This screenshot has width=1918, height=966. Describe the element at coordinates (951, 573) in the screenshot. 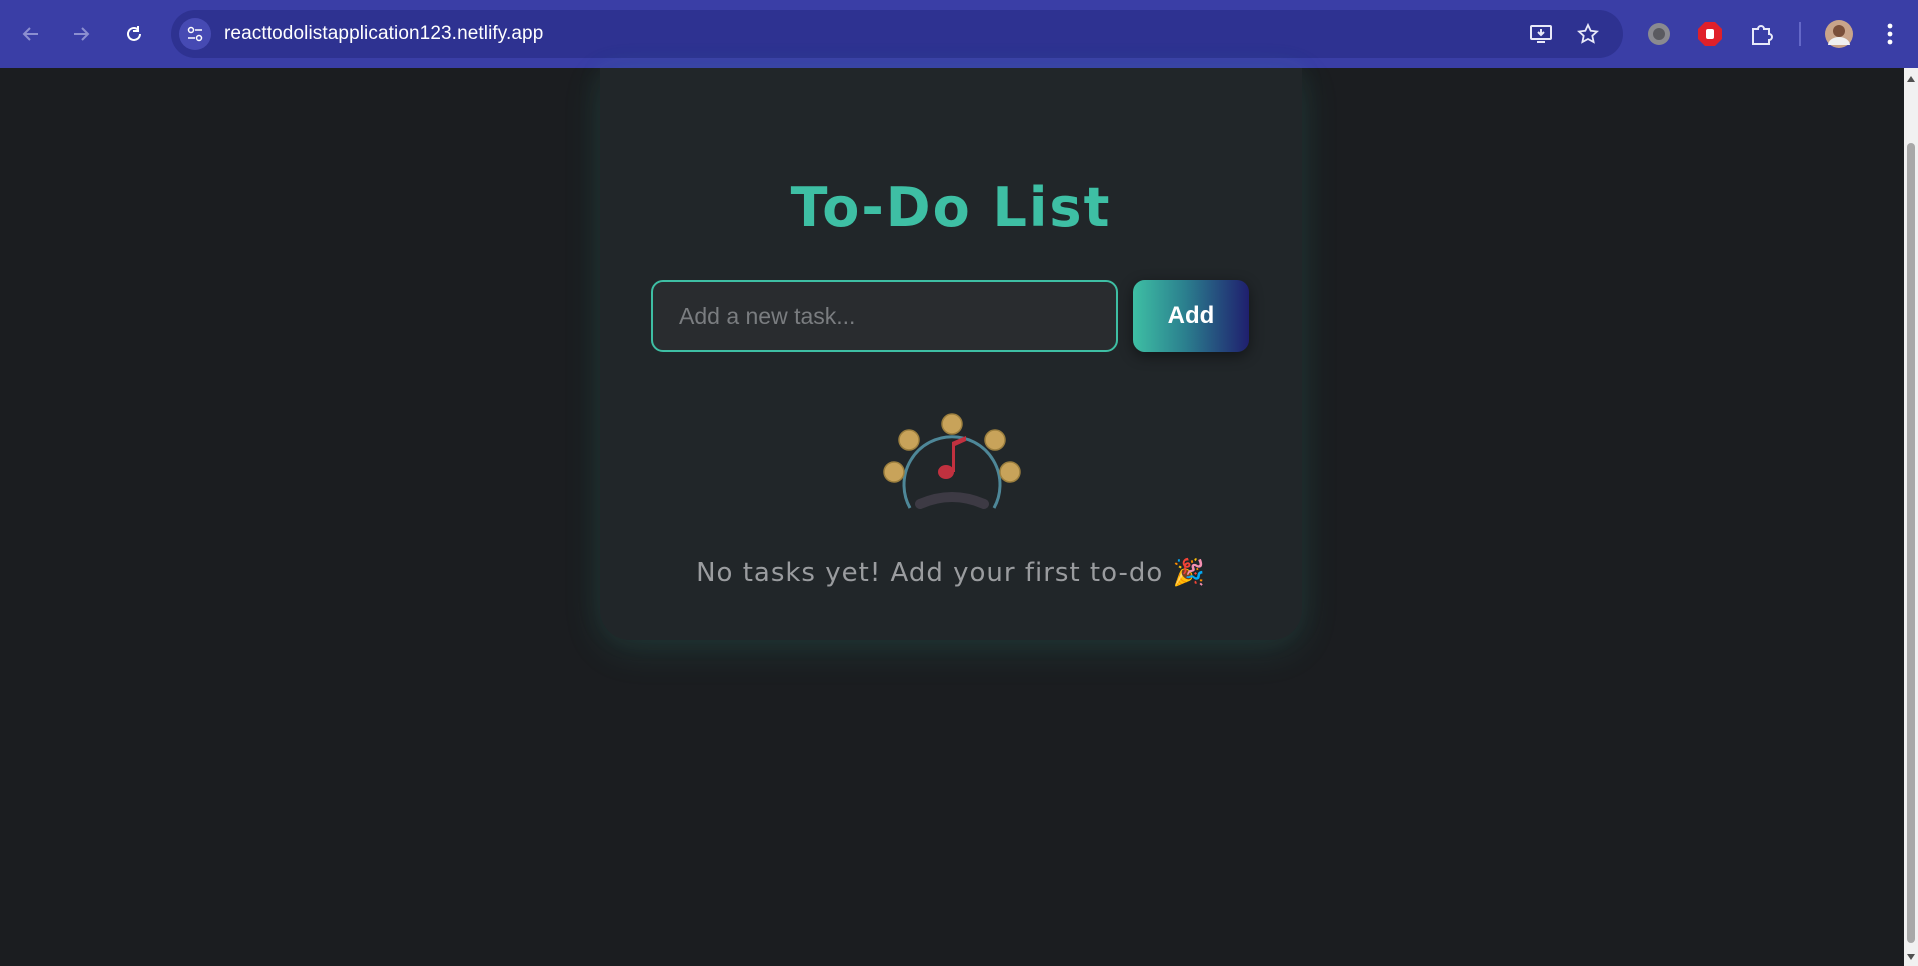

I see `empty-state-message: No tasks yet! Add your first to-do 🎉` at that location.